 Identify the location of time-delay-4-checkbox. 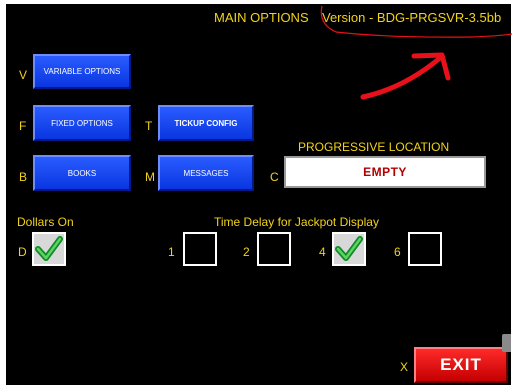
(349, 249).